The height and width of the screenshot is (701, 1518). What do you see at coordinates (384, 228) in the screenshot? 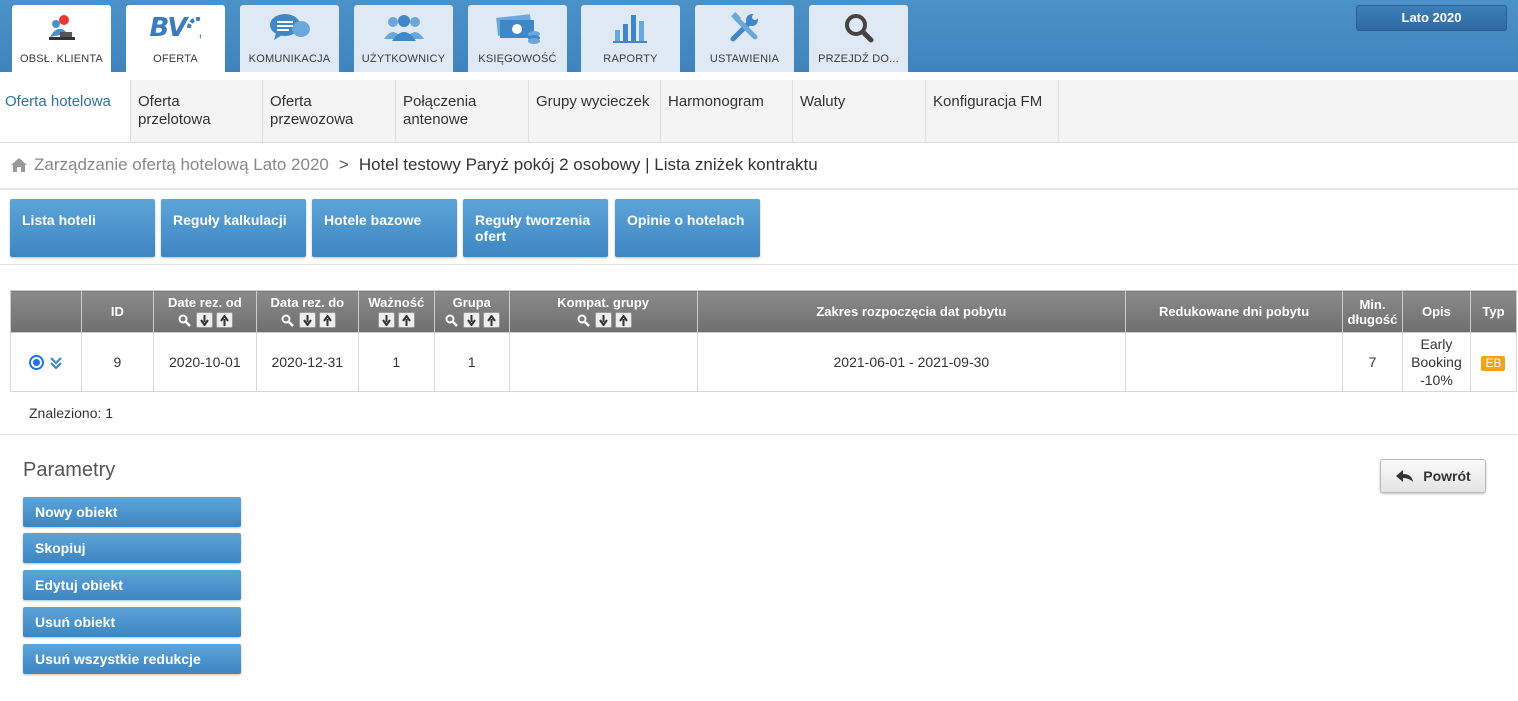
I see `hotele-bazowe-button: Hotele bazowe` at bounding box center [384, 228].